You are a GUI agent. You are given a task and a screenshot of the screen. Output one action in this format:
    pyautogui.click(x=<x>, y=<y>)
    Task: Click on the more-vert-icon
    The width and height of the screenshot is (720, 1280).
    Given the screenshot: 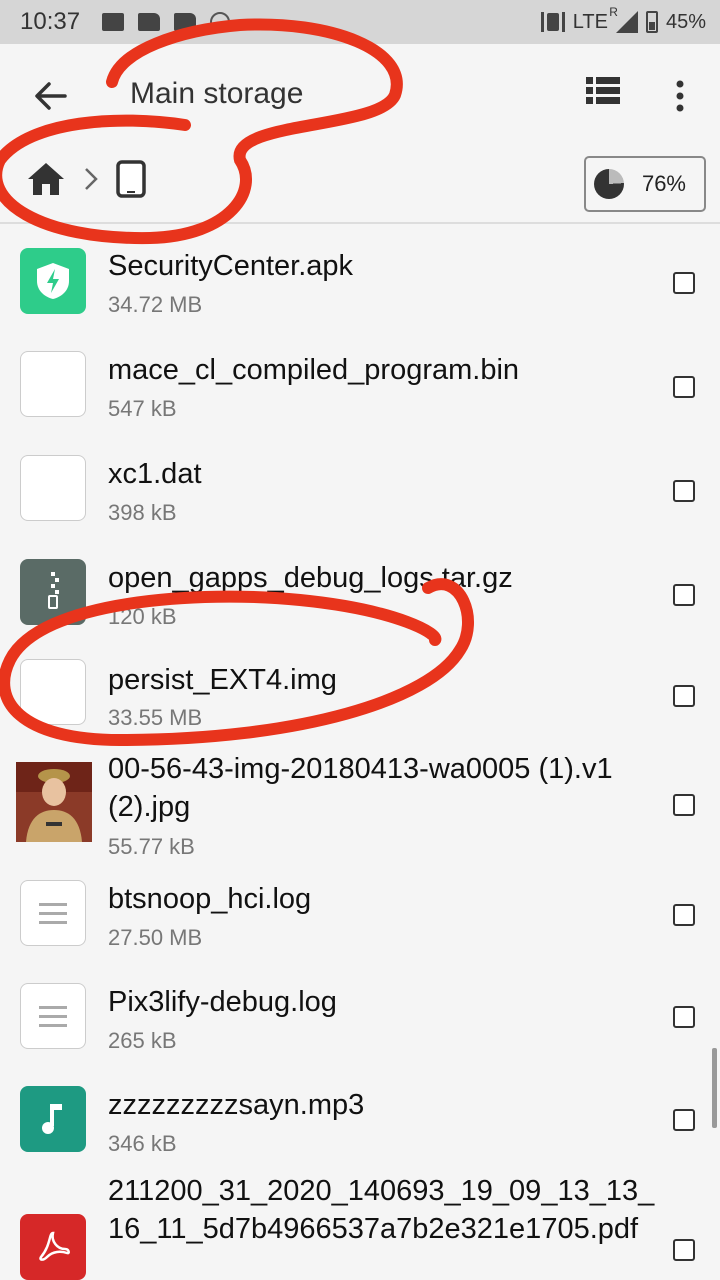 What is the action you would take?
    pyautogui.click(x=680, y=96)
    